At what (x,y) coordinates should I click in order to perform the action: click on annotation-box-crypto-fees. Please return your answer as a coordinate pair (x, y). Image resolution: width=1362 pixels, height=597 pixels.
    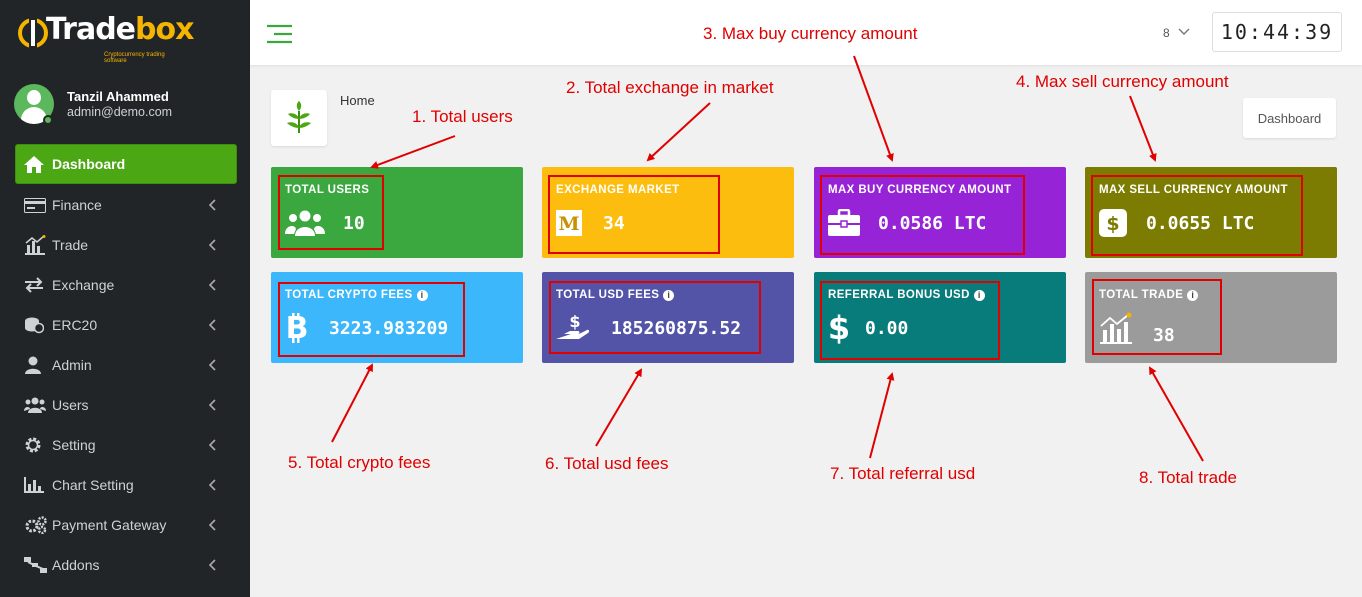
    Looking at the image, I should click on (371, 319).